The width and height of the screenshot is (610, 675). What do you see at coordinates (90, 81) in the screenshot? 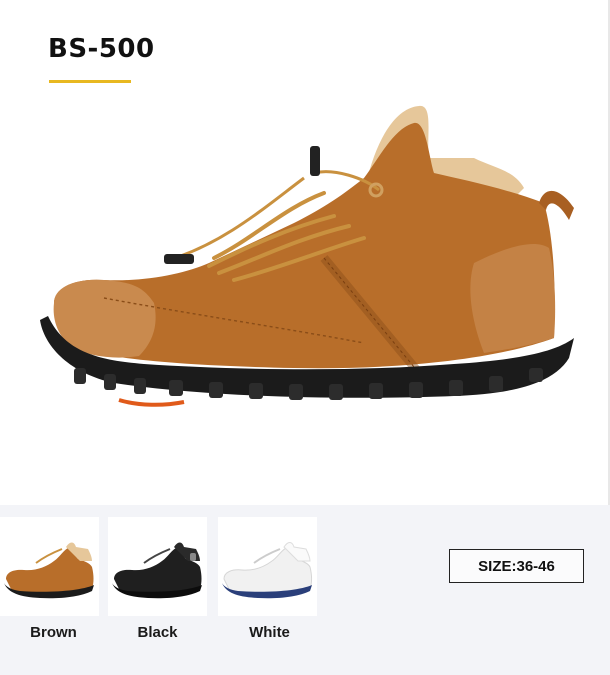
I see `title-underline` at bounding box center [90, 81].